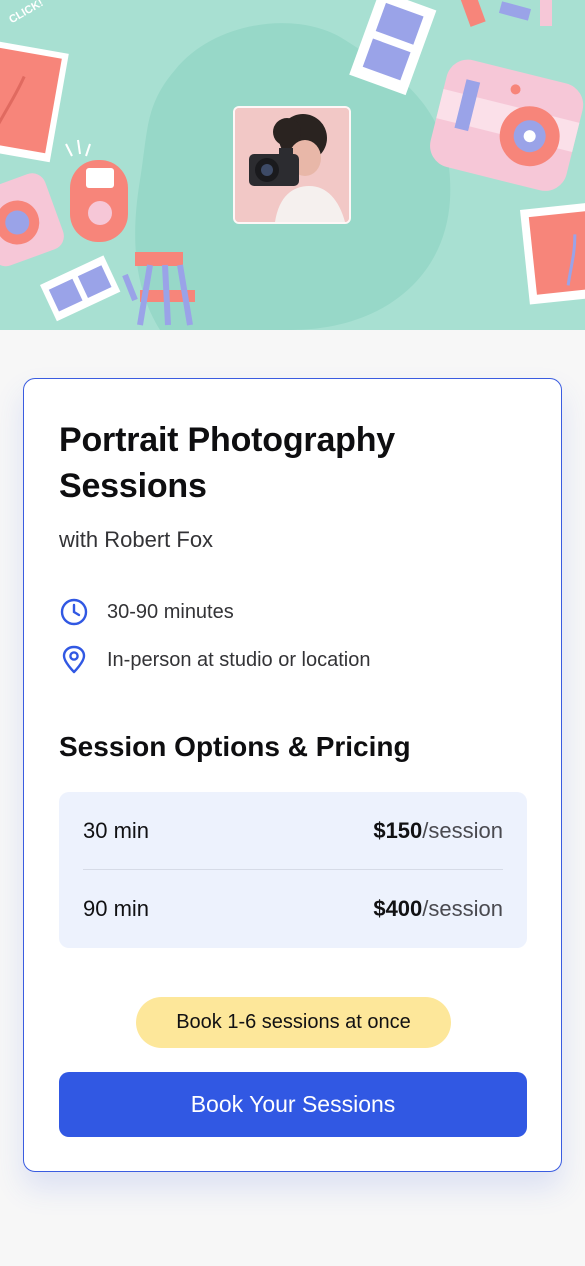  Describe the element at coordinates (293, 908) in the screenshot. I see `price-option-90-min: 90 min $400/session` at that location.